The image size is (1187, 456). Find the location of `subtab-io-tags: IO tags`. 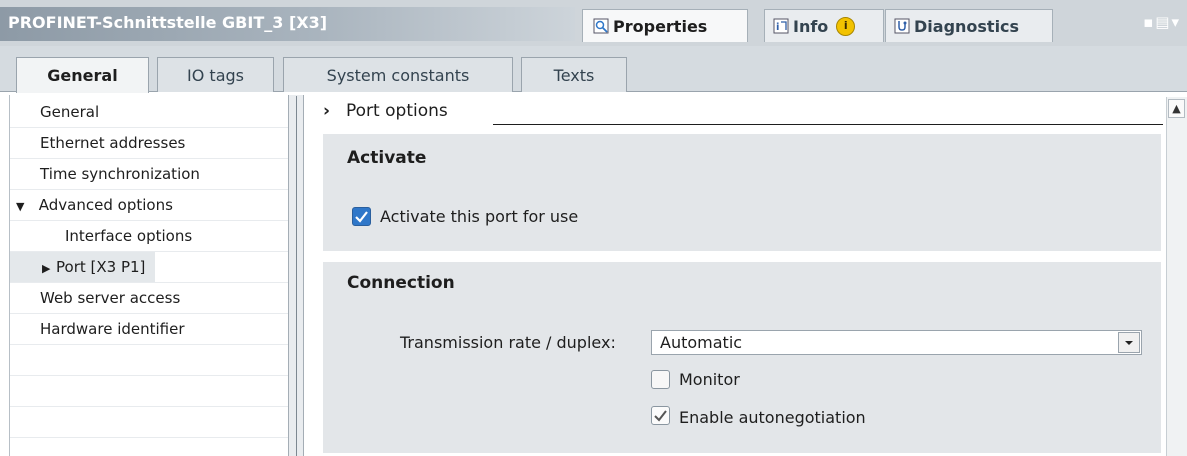

subtab-io-tags: IO tags is located at coordinates (215, 74).